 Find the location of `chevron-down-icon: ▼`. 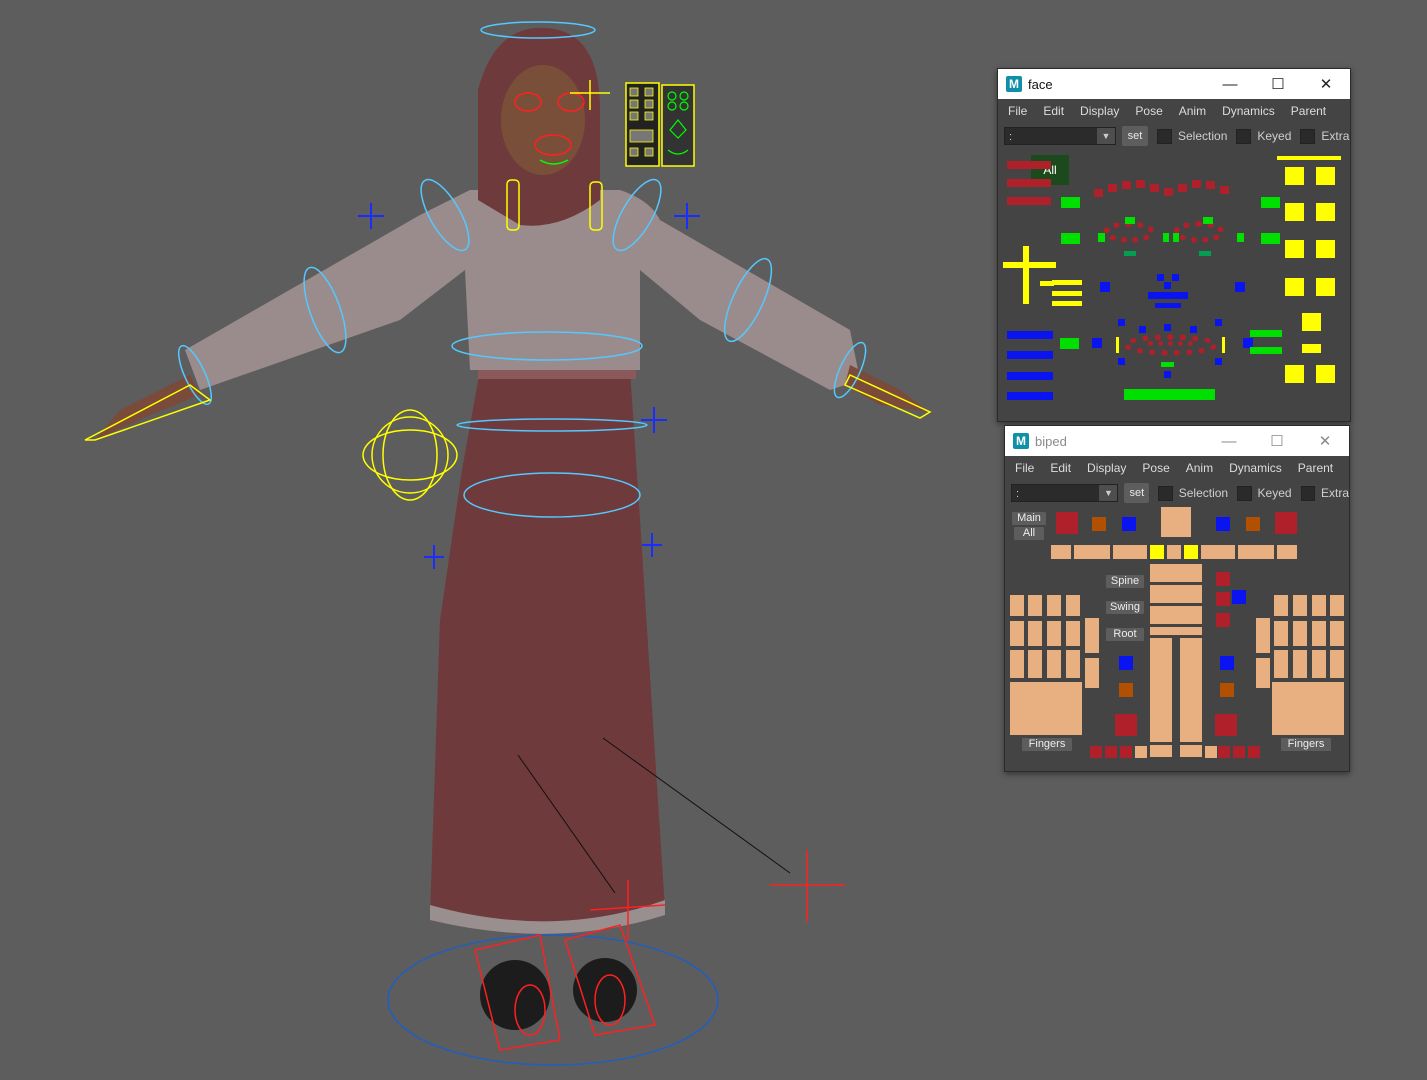

chevron-down-icon: ▼ is located at coordinates (1106, 136).